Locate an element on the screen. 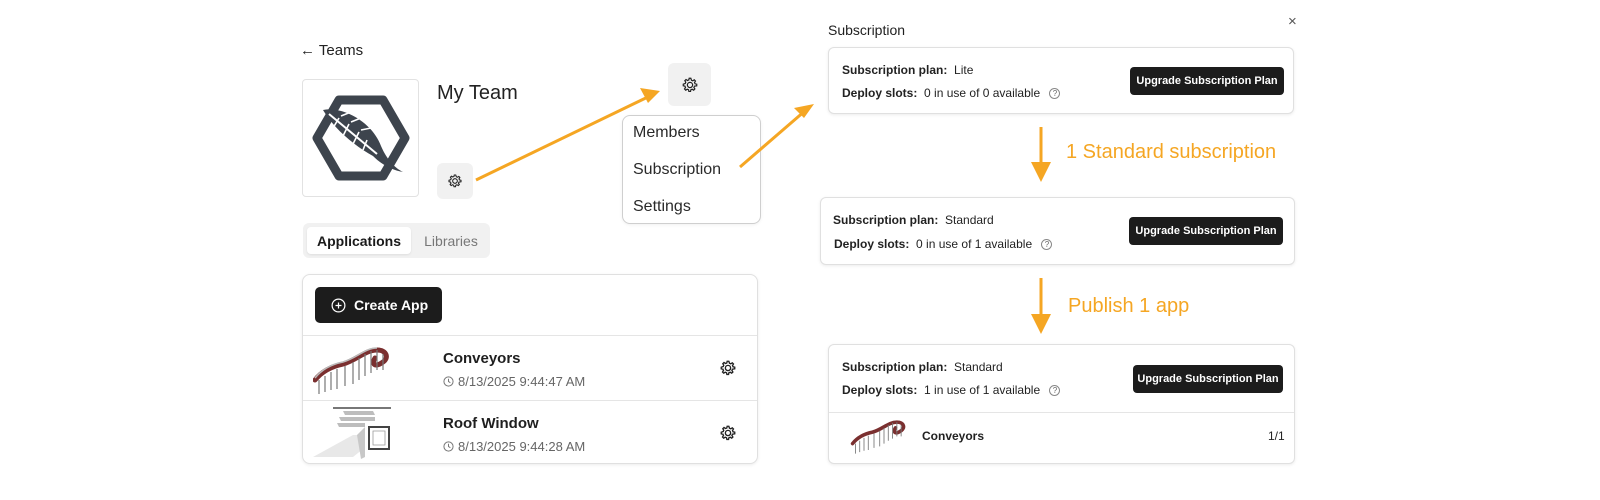 The width and height of the screenshot is (1600, 500). flow-step-label: 1 Standard subscription is located at coordinates (1171, 152).